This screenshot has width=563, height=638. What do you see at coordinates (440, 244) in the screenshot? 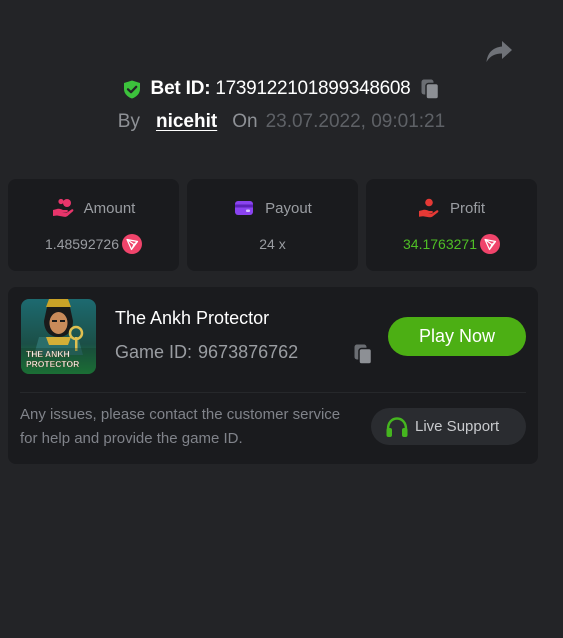
I see `profit-value: 34.1763271` at bounding box center [440, 244].